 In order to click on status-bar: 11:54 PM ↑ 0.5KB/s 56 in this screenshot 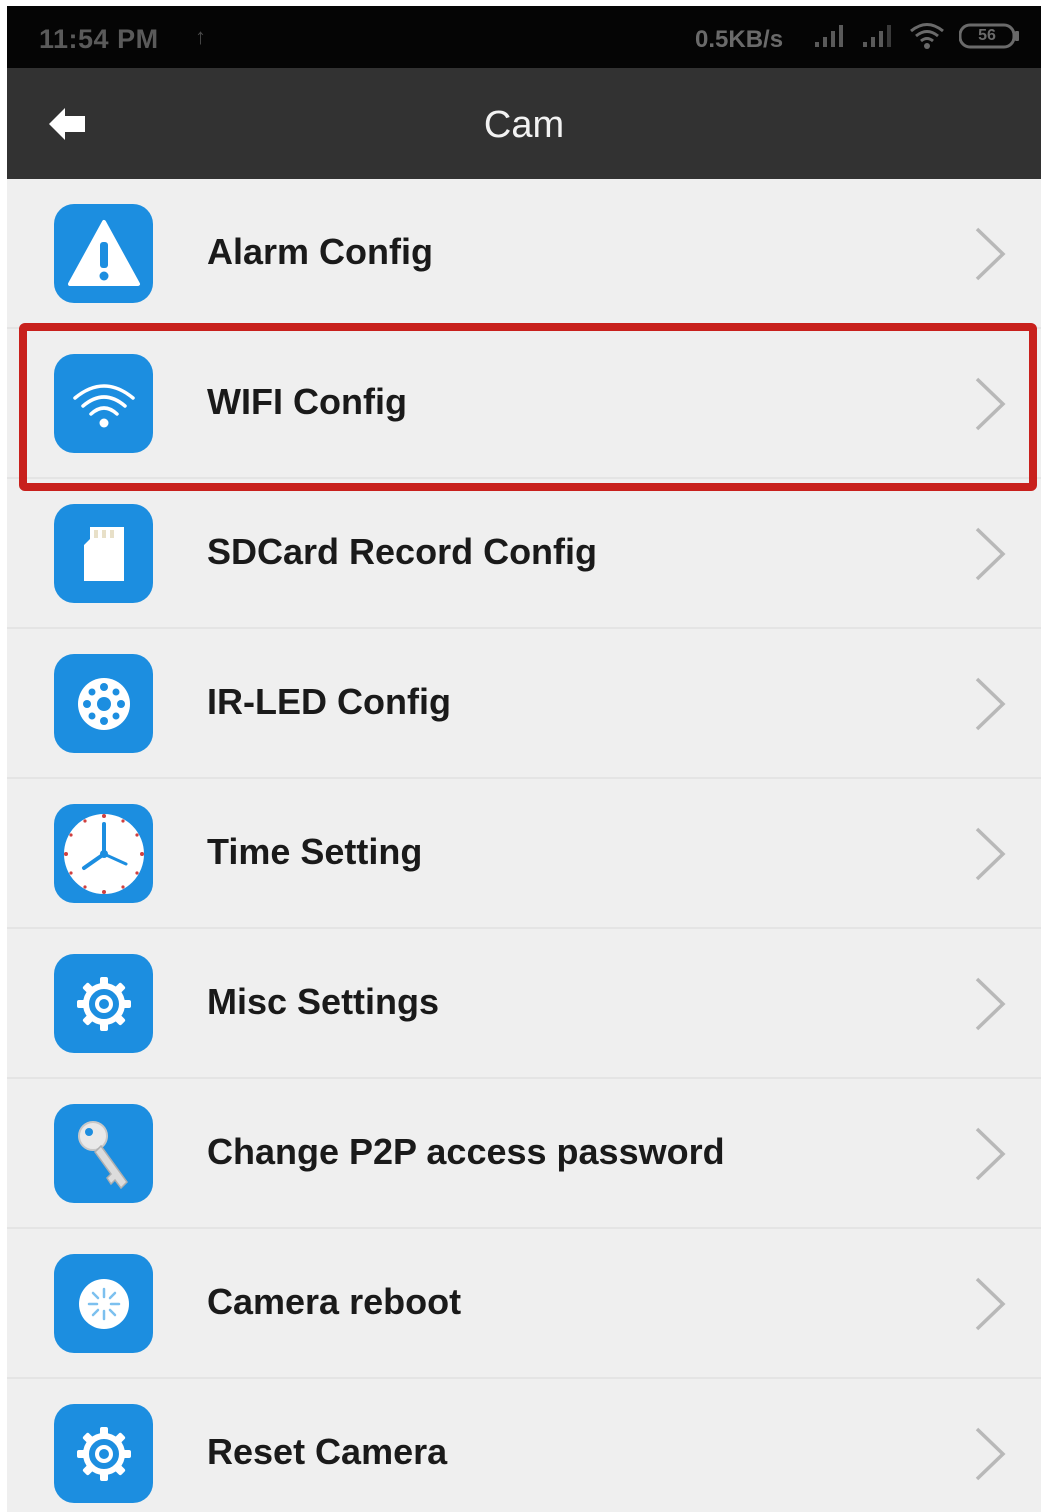, I will do `click(524, 37)`.